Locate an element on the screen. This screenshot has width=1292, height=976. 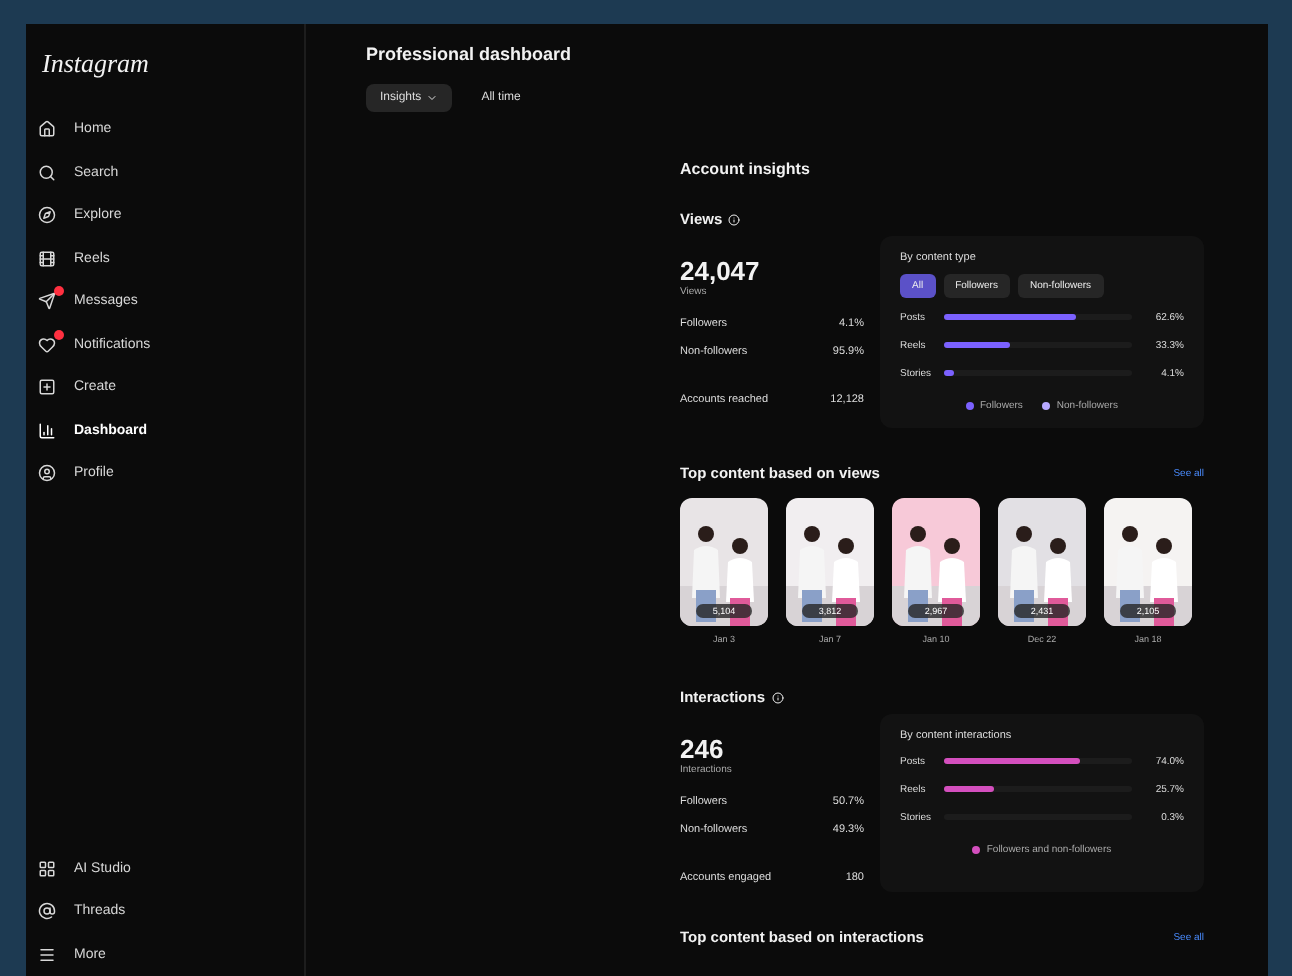
chevron-icon is located at coordinates (431, 98).